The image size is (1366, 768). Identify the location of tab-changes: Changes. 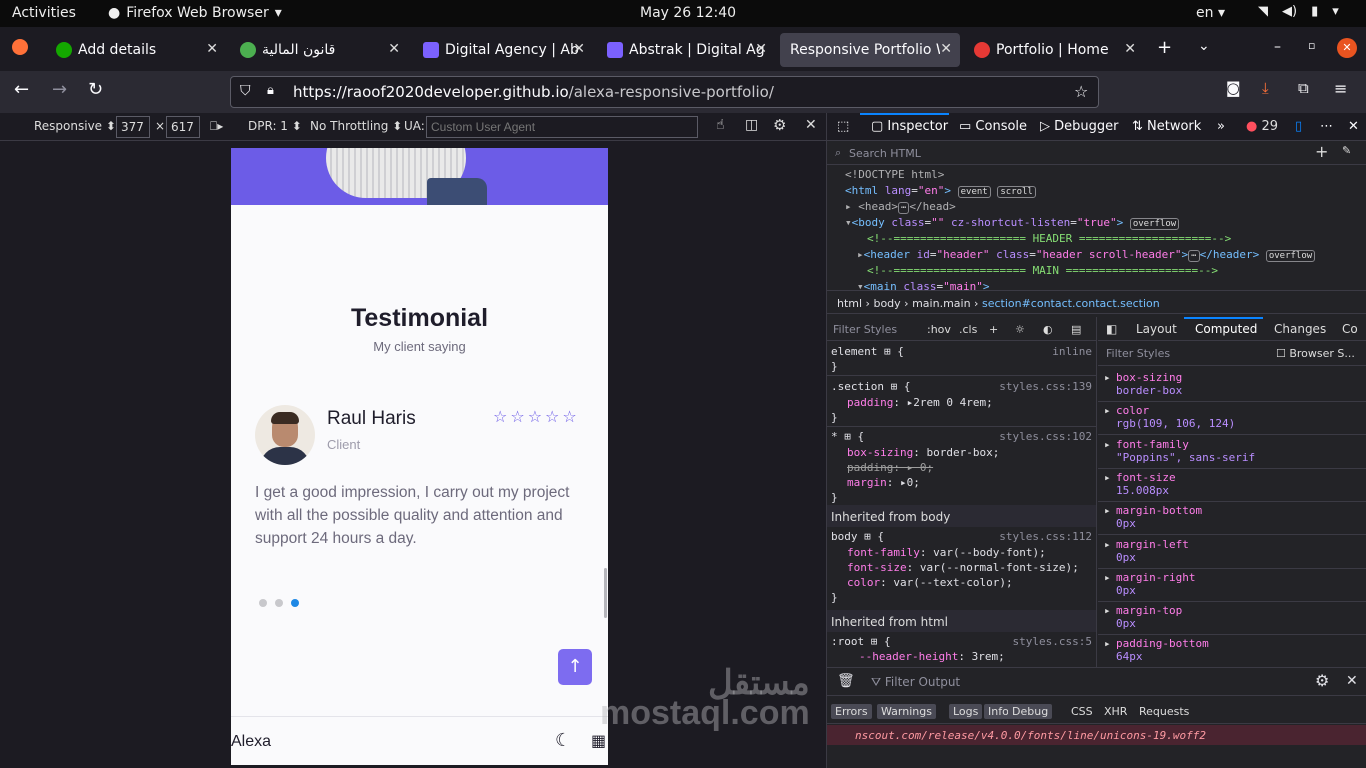
(1300, 329).